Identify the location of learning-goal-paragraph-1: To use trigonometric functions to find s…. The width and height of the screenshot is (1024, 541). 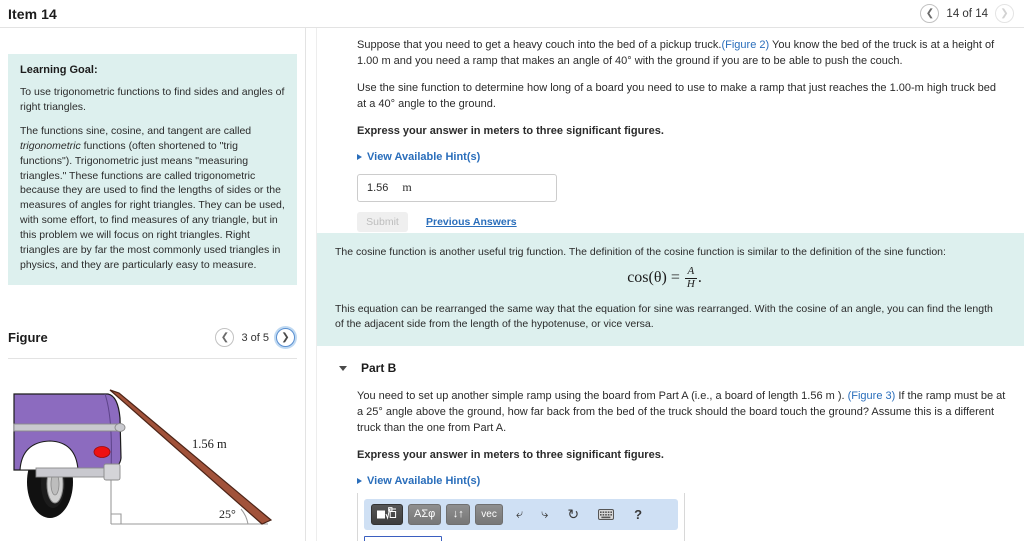
(152, 99).